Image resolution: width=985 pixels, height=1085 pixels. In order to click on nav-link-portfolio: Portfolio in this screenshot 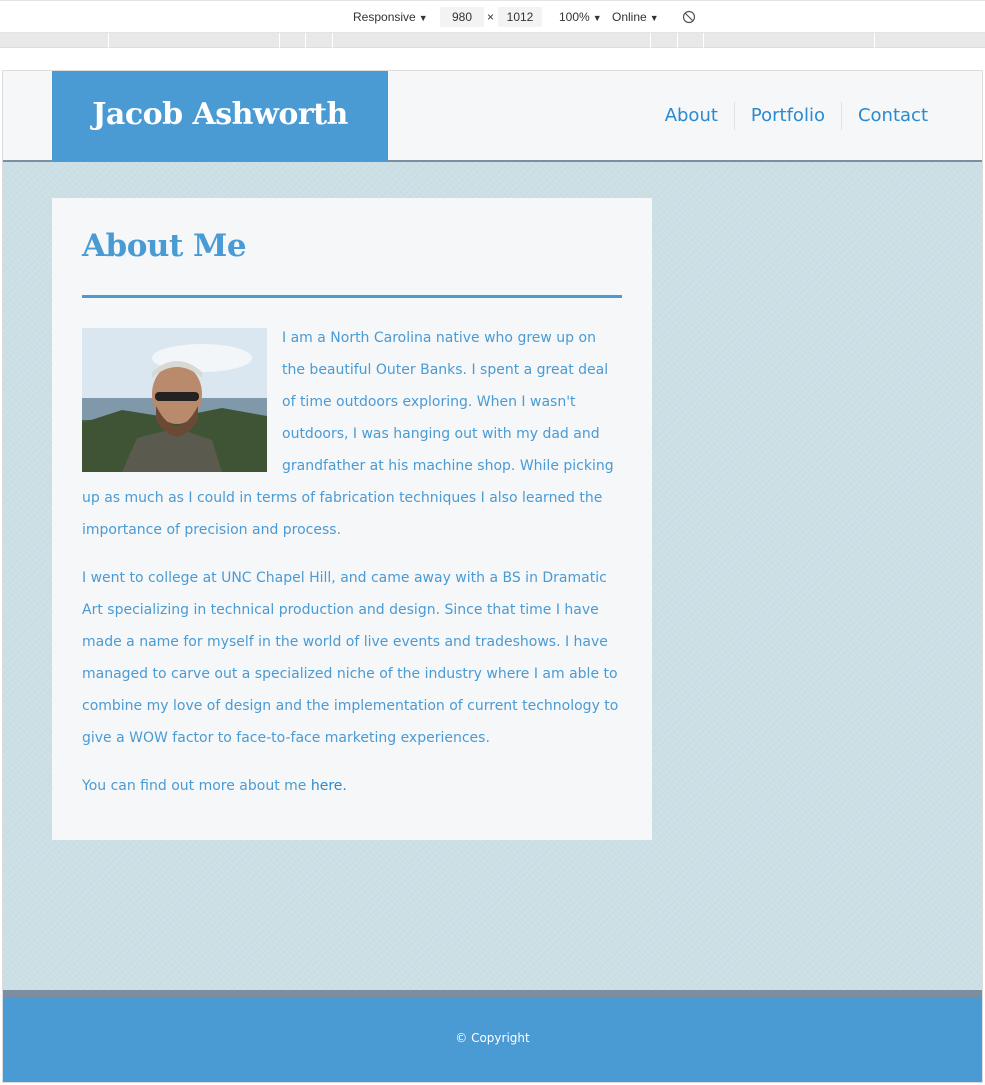, I will do `click(788, 116)`.